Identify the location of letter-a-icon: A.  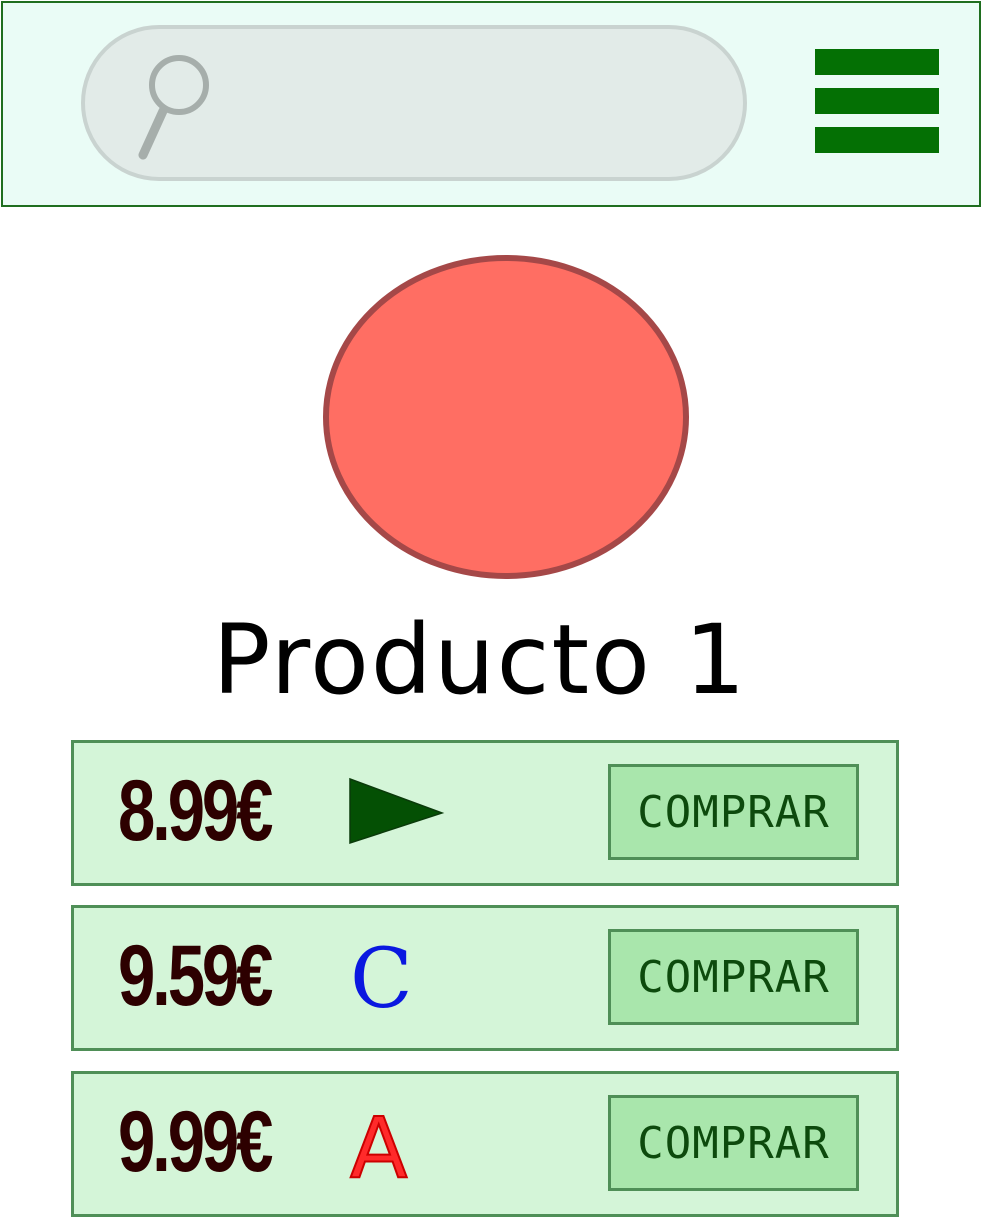
(378, 1148).